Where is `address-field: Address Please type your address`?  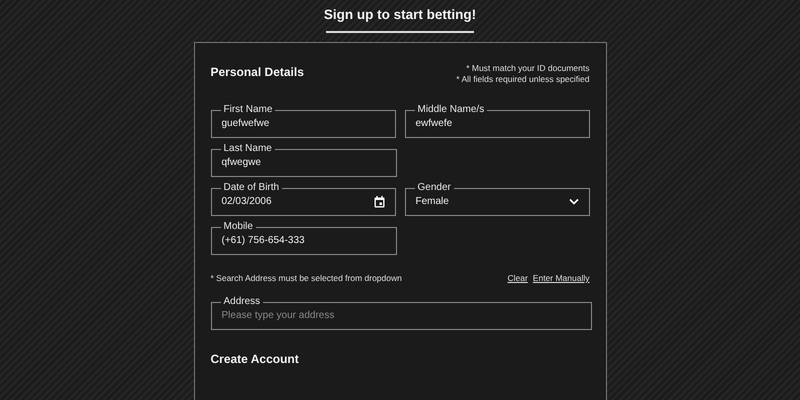
address-field: Address Please type your address is located at coordinates (401, 313).